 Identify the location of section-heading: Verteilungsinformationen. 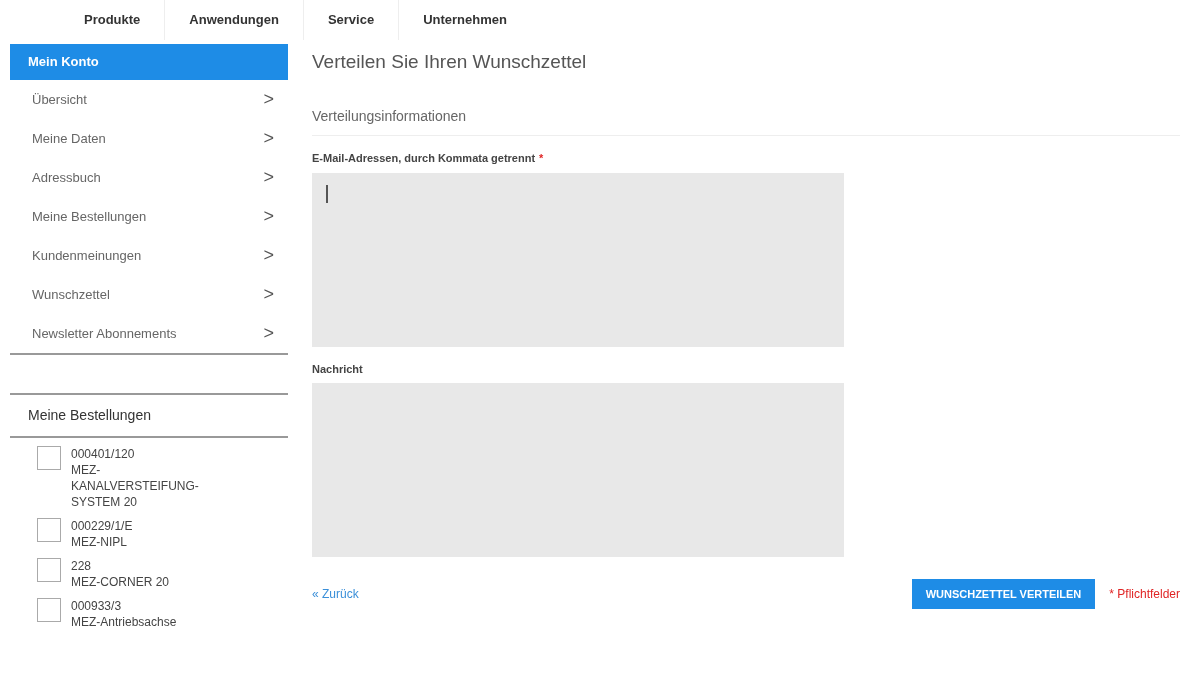
(746, 121).